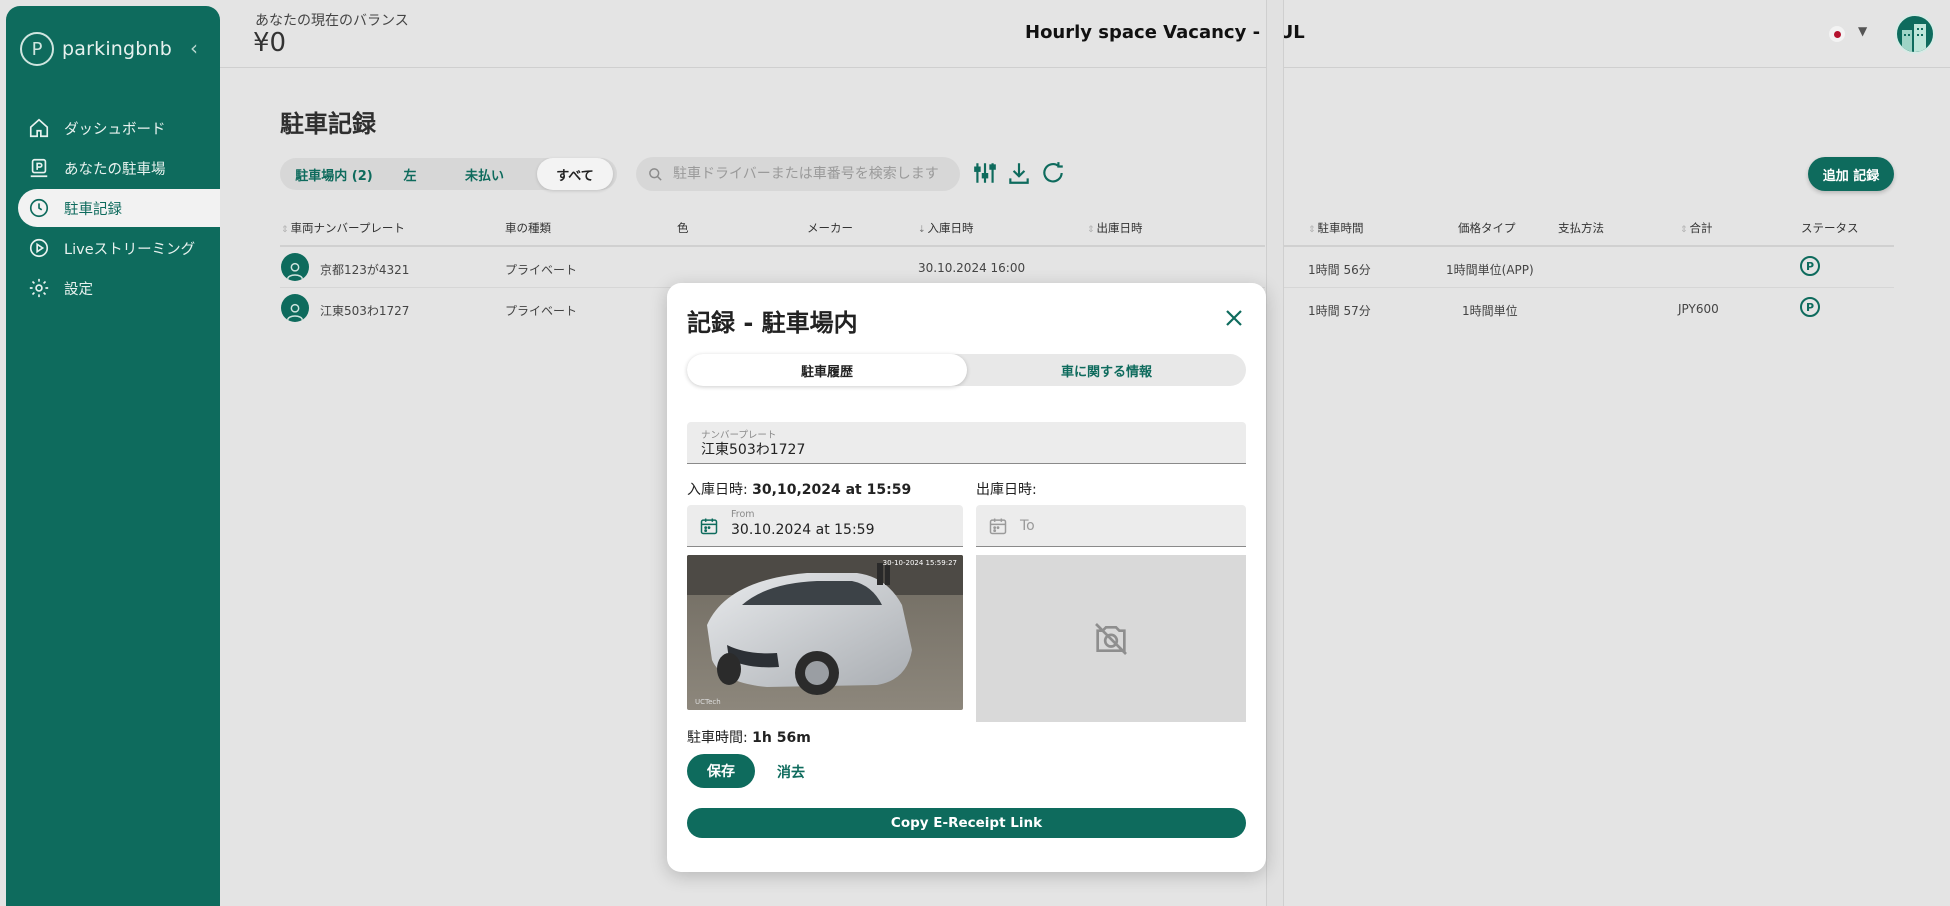 This screenshot has height=906, width=1950. What do you see at coordinates (966, 823) in the screenshot?
I see `copy-receipt-link-button: Copy E-Receipt Link` at bounding box center [966, 823].